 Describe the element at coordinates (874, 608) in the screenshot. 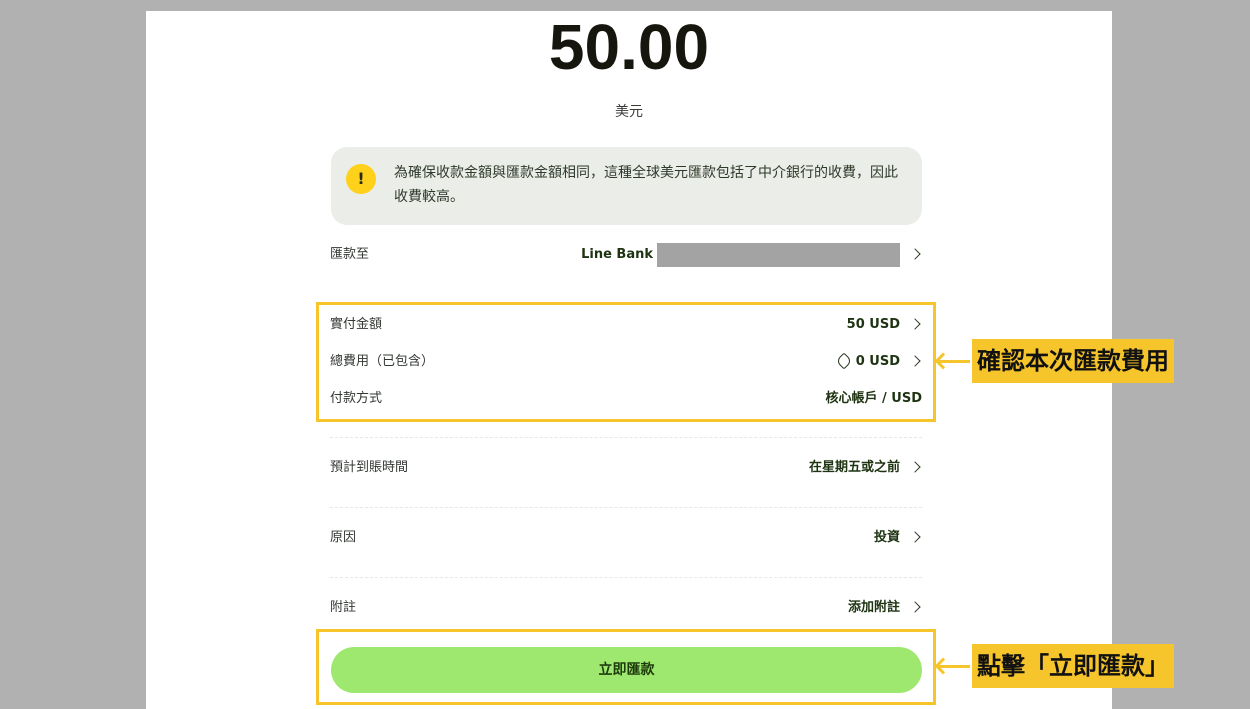

I see `add-note-link: 添加附註` at that location.